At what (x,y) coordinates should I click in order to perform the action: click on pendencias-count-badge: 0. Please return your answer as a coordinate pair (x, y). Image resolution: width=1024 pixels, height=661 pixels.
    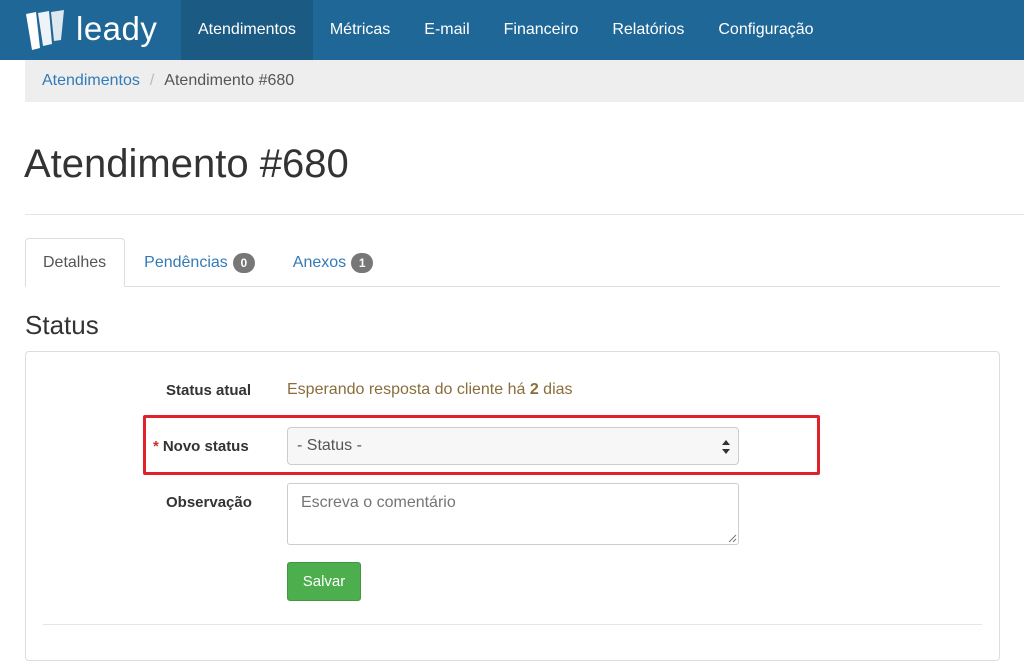
    Looking at the image, I should click on (243, 262).